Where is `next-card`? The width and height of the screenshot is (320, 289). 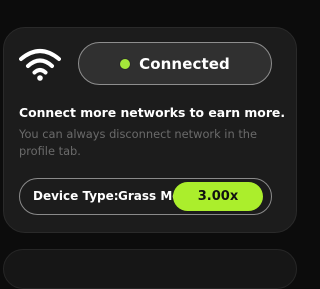
next-card is located at coordinates (150, 269).